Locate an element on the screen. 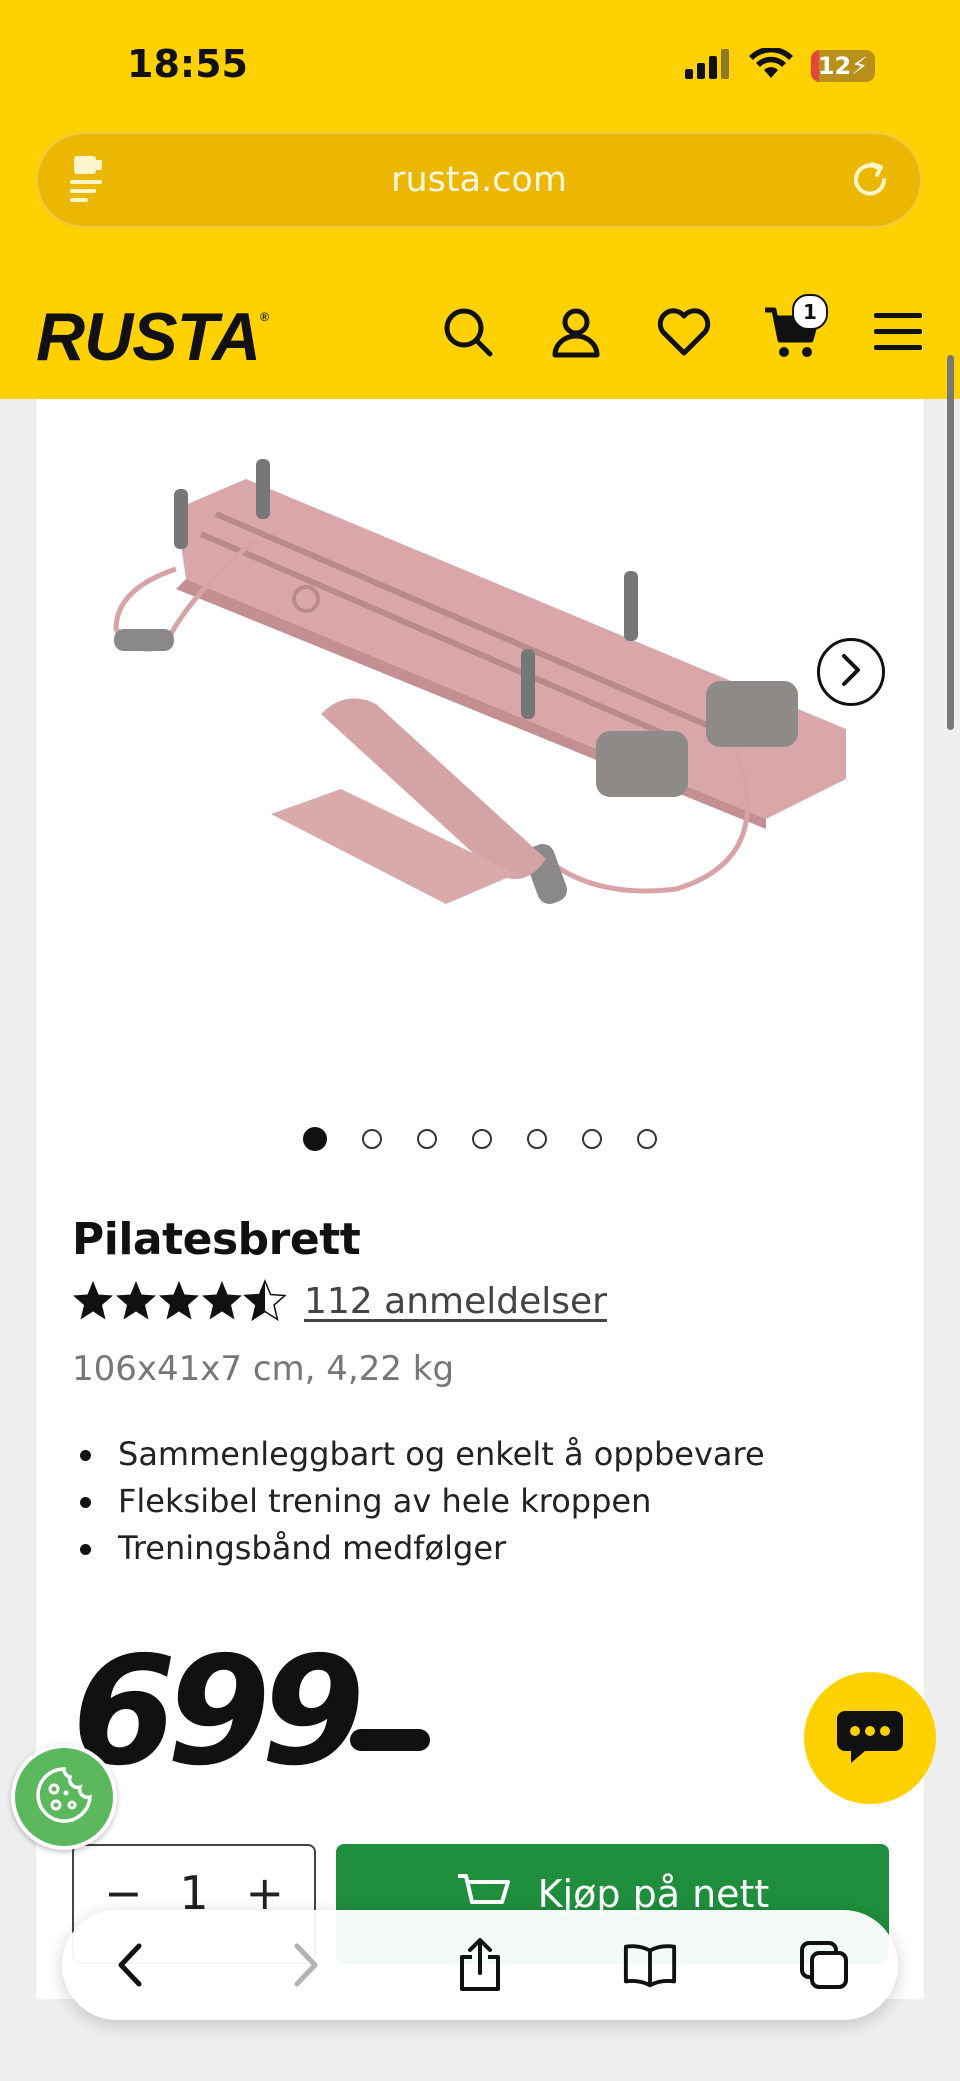  chat-bubble-icon is located at coordinates (870, 1738).